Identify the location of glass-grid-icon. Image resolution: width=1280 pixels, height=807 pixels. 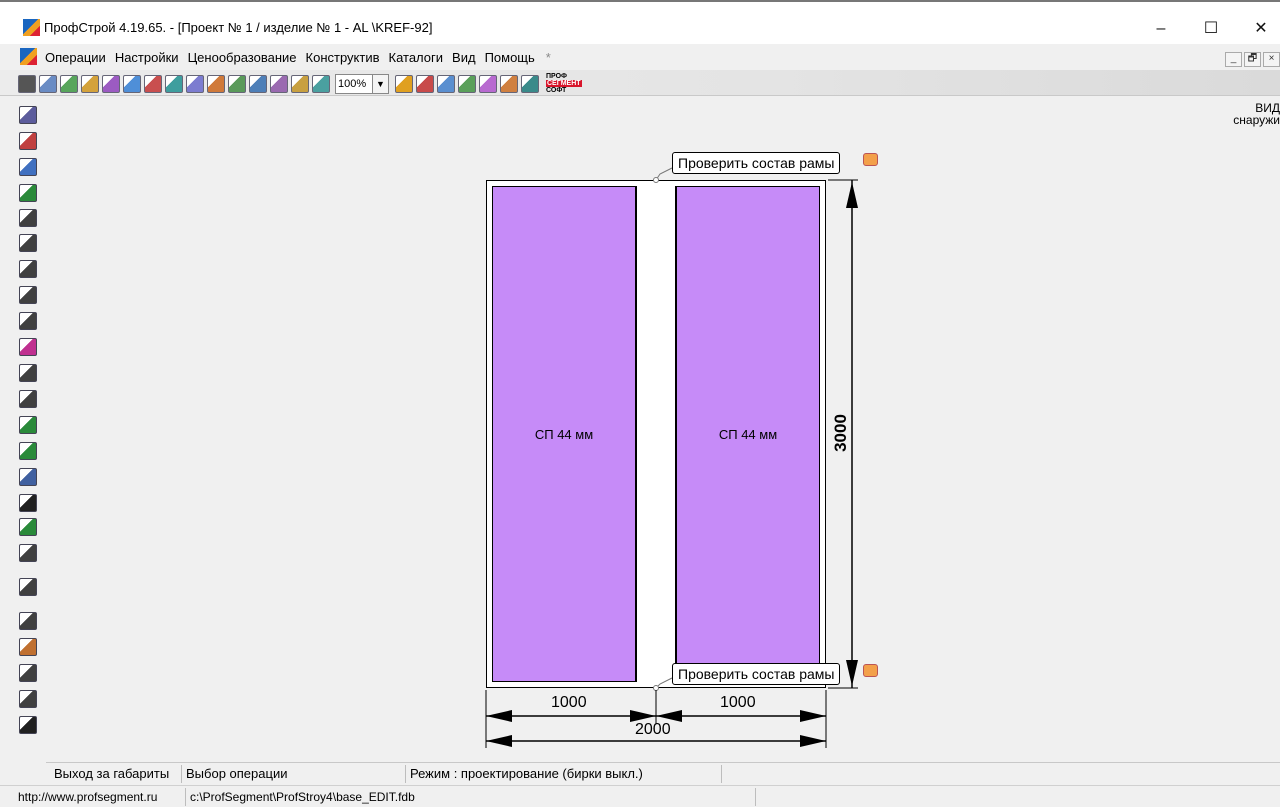
(28, 553).